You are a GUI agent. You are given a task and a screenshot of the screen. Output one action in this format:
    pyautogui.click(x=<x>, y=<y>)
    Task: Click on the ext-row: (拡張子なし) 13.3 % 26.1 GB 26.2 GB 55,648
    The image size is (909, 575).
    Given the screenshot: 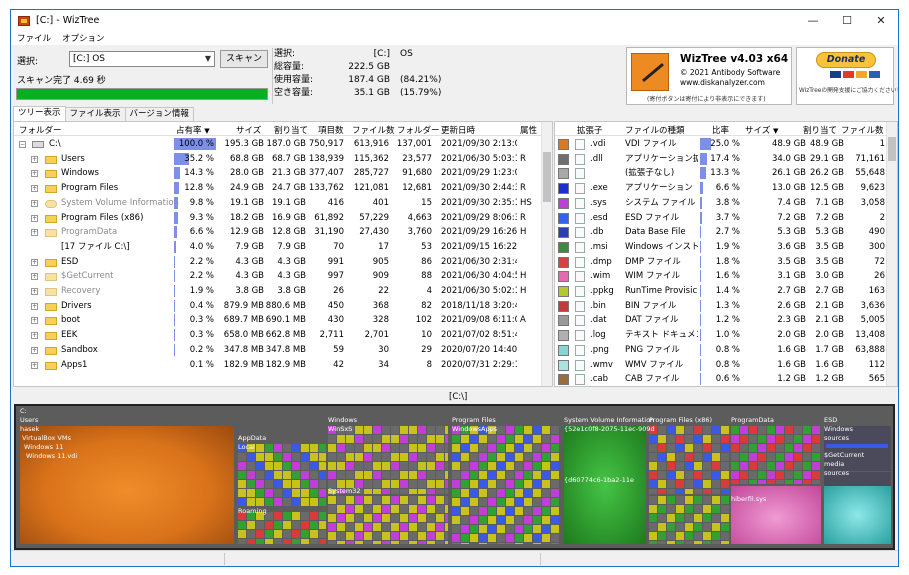 What is the action you would take?
    pyautogui.click(x=721, y=173)
    